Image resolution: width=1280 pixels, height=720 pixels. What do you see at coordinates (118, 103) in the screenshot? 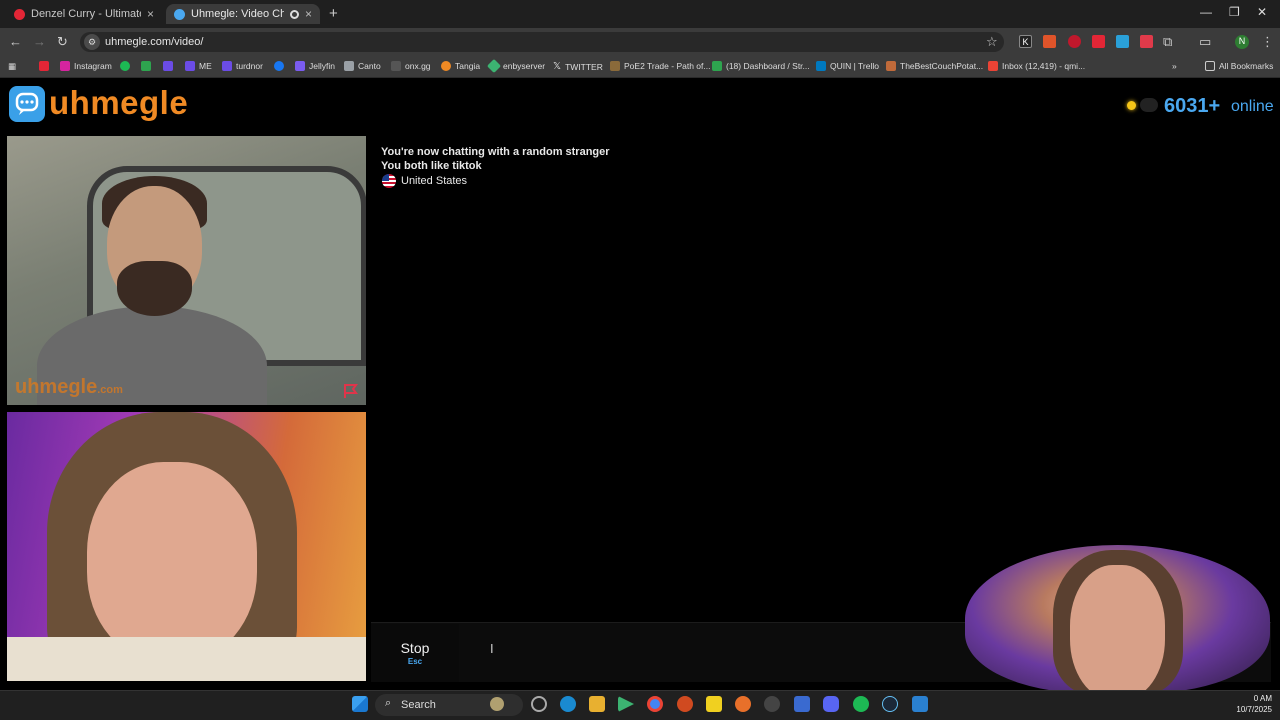
I see `site-logo: uhmegle` at bounding box center [118, 103].